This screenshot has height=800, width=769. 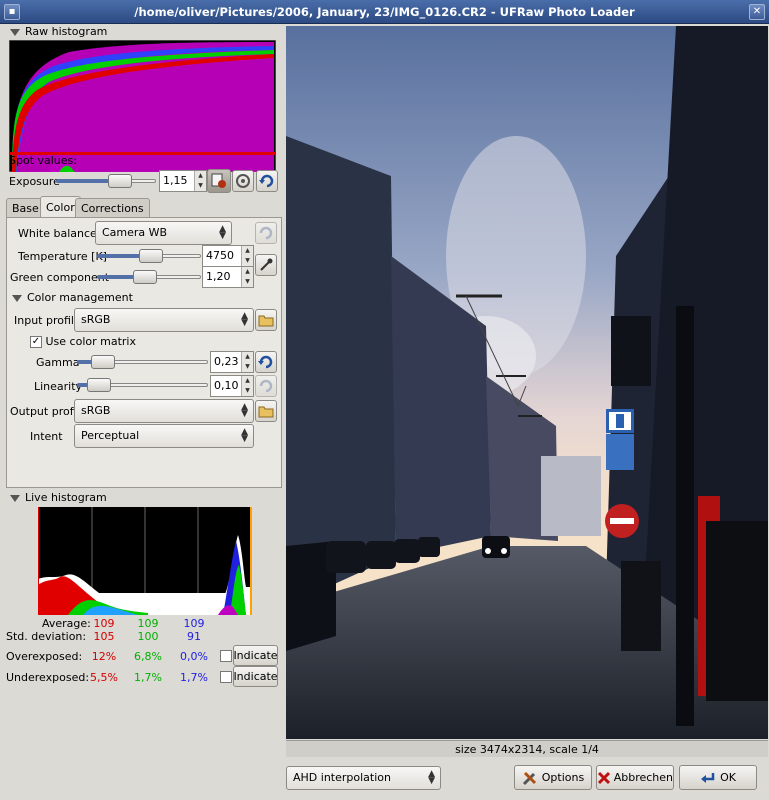 I want to click on tab-corrections: Corrections, so click(x=112, y=208).